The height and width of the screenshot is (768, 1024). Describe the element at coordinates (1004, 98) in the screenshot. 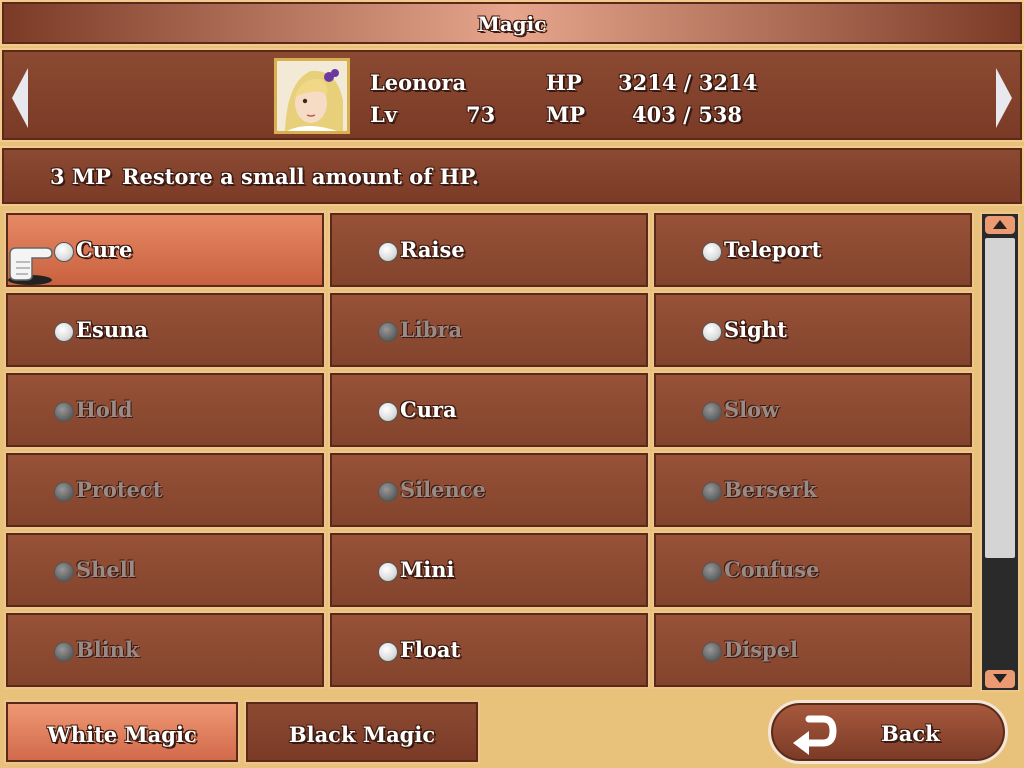

I see `arrow-right-icon` at that location.